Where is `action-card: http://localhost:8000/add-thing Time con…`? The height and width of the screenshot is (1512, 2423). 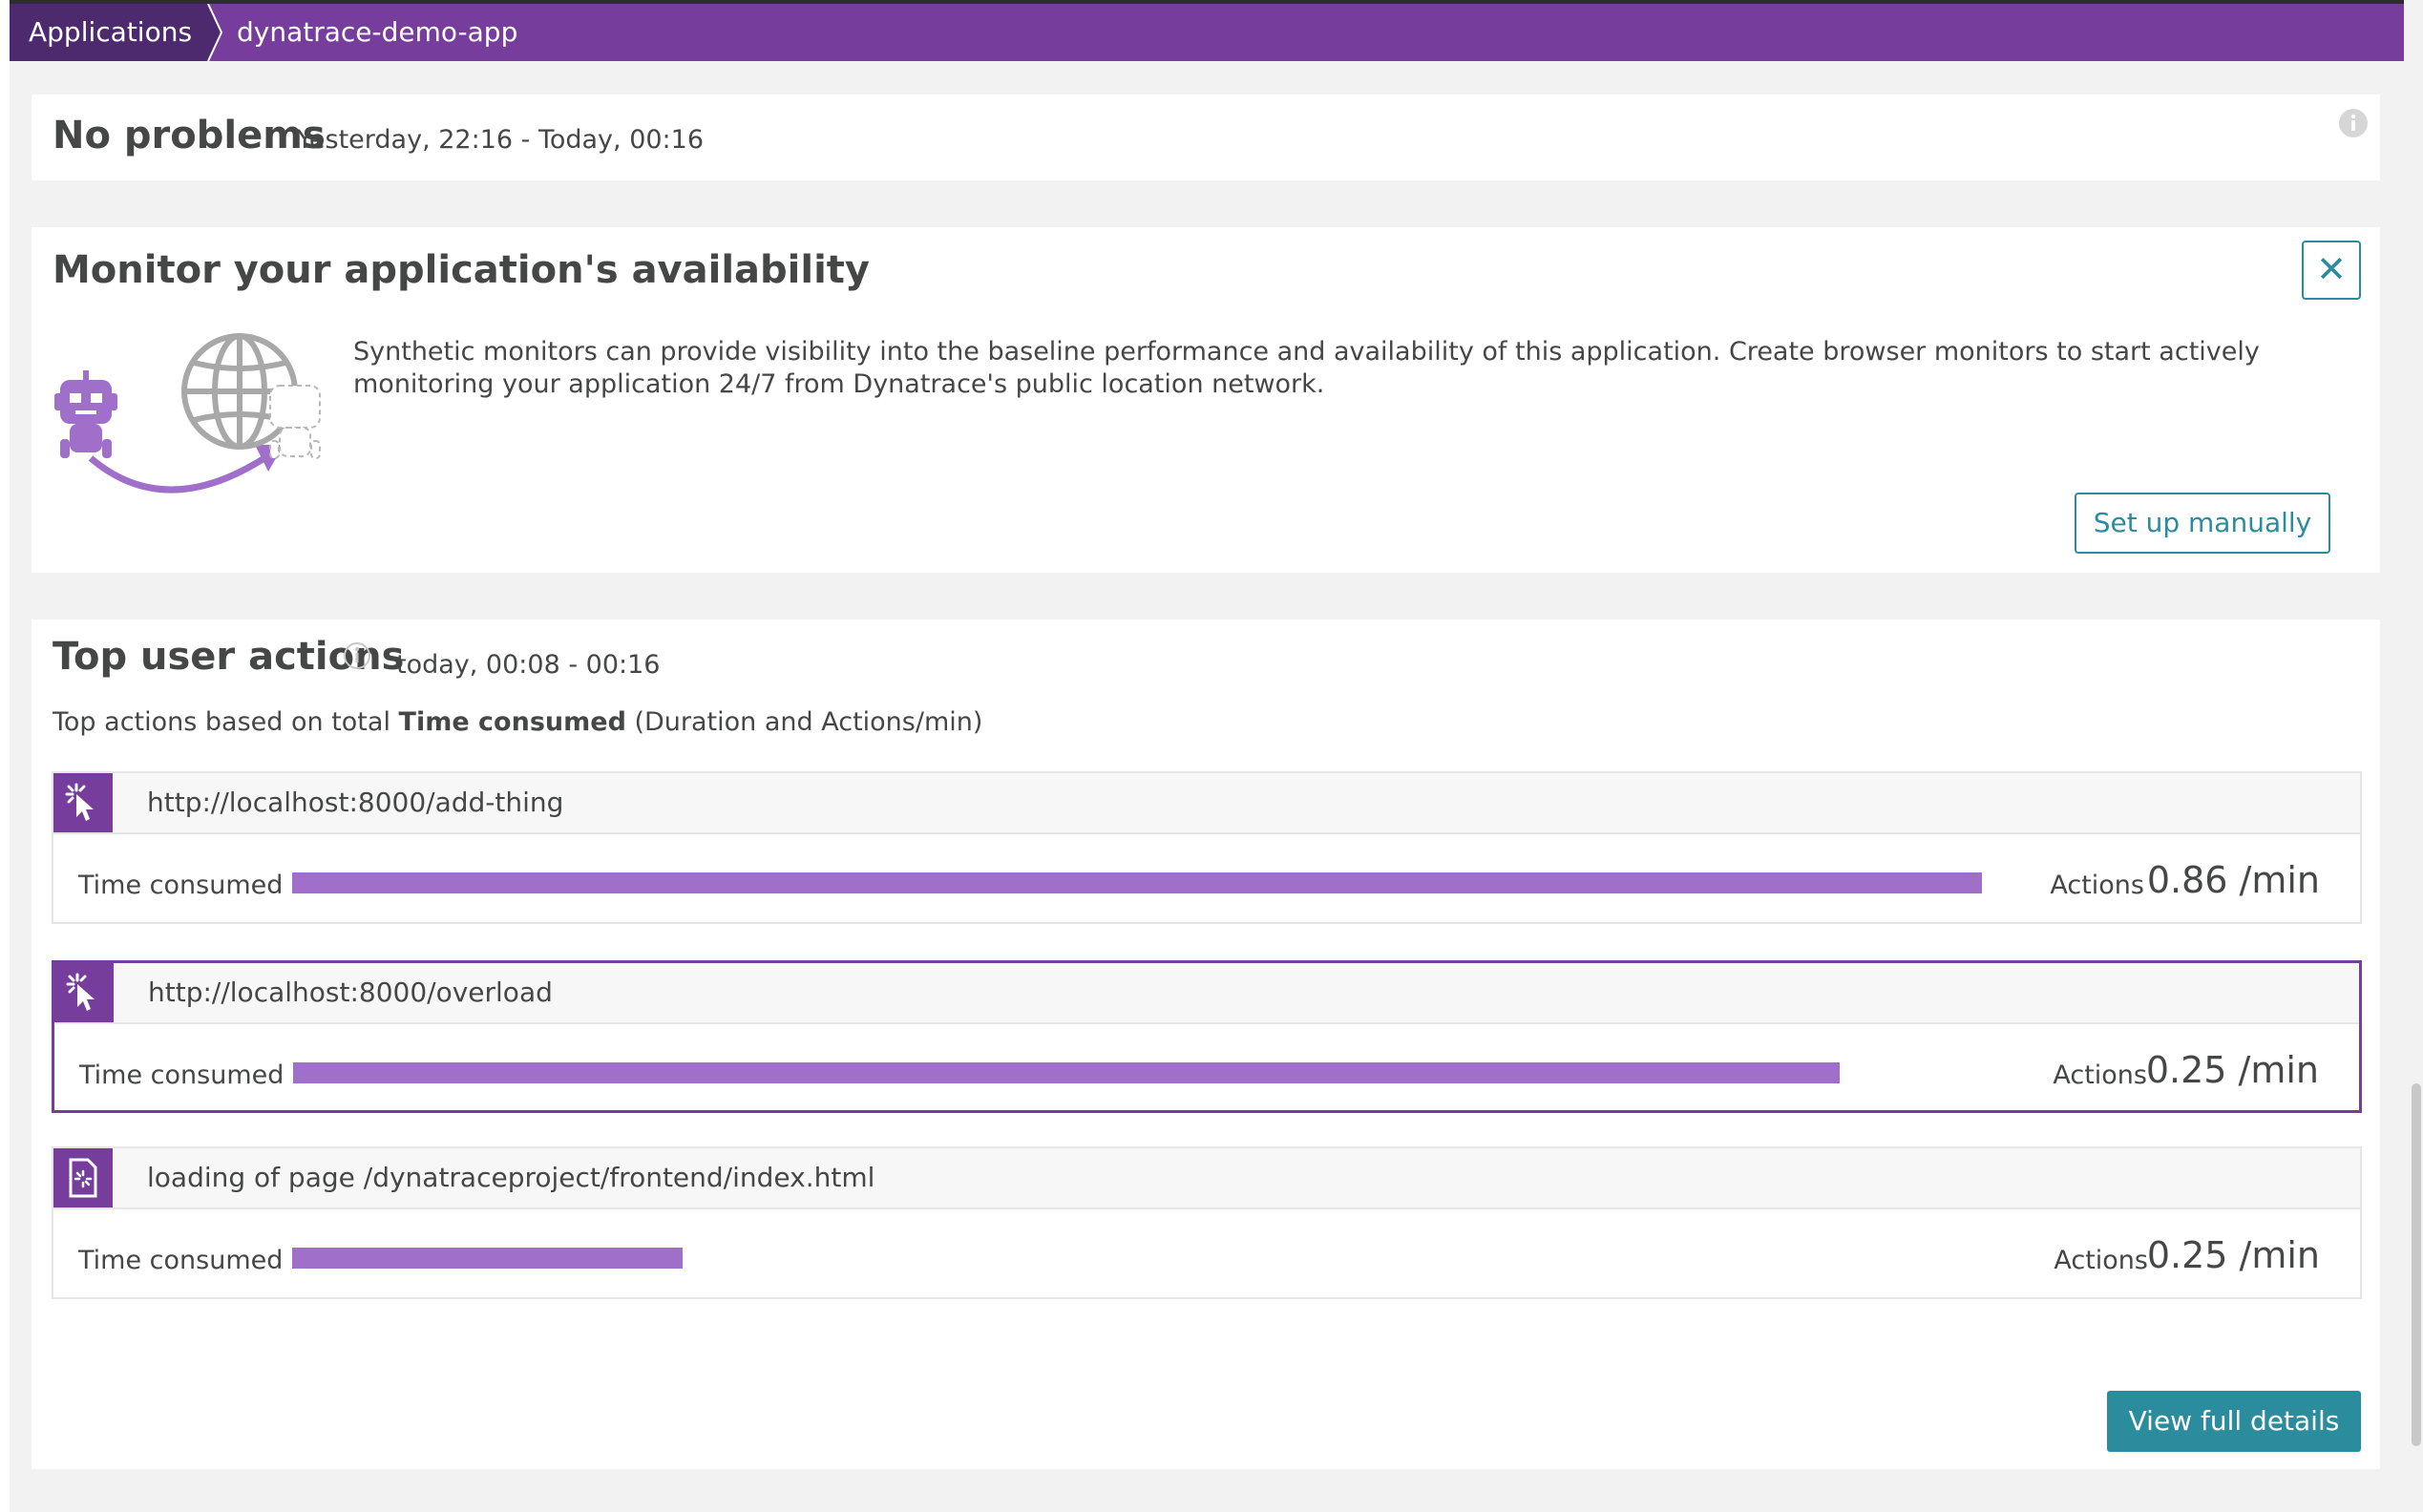 action-card: http://localhost:8000/add-thing Time con… is located at coordinates (1207, 848).